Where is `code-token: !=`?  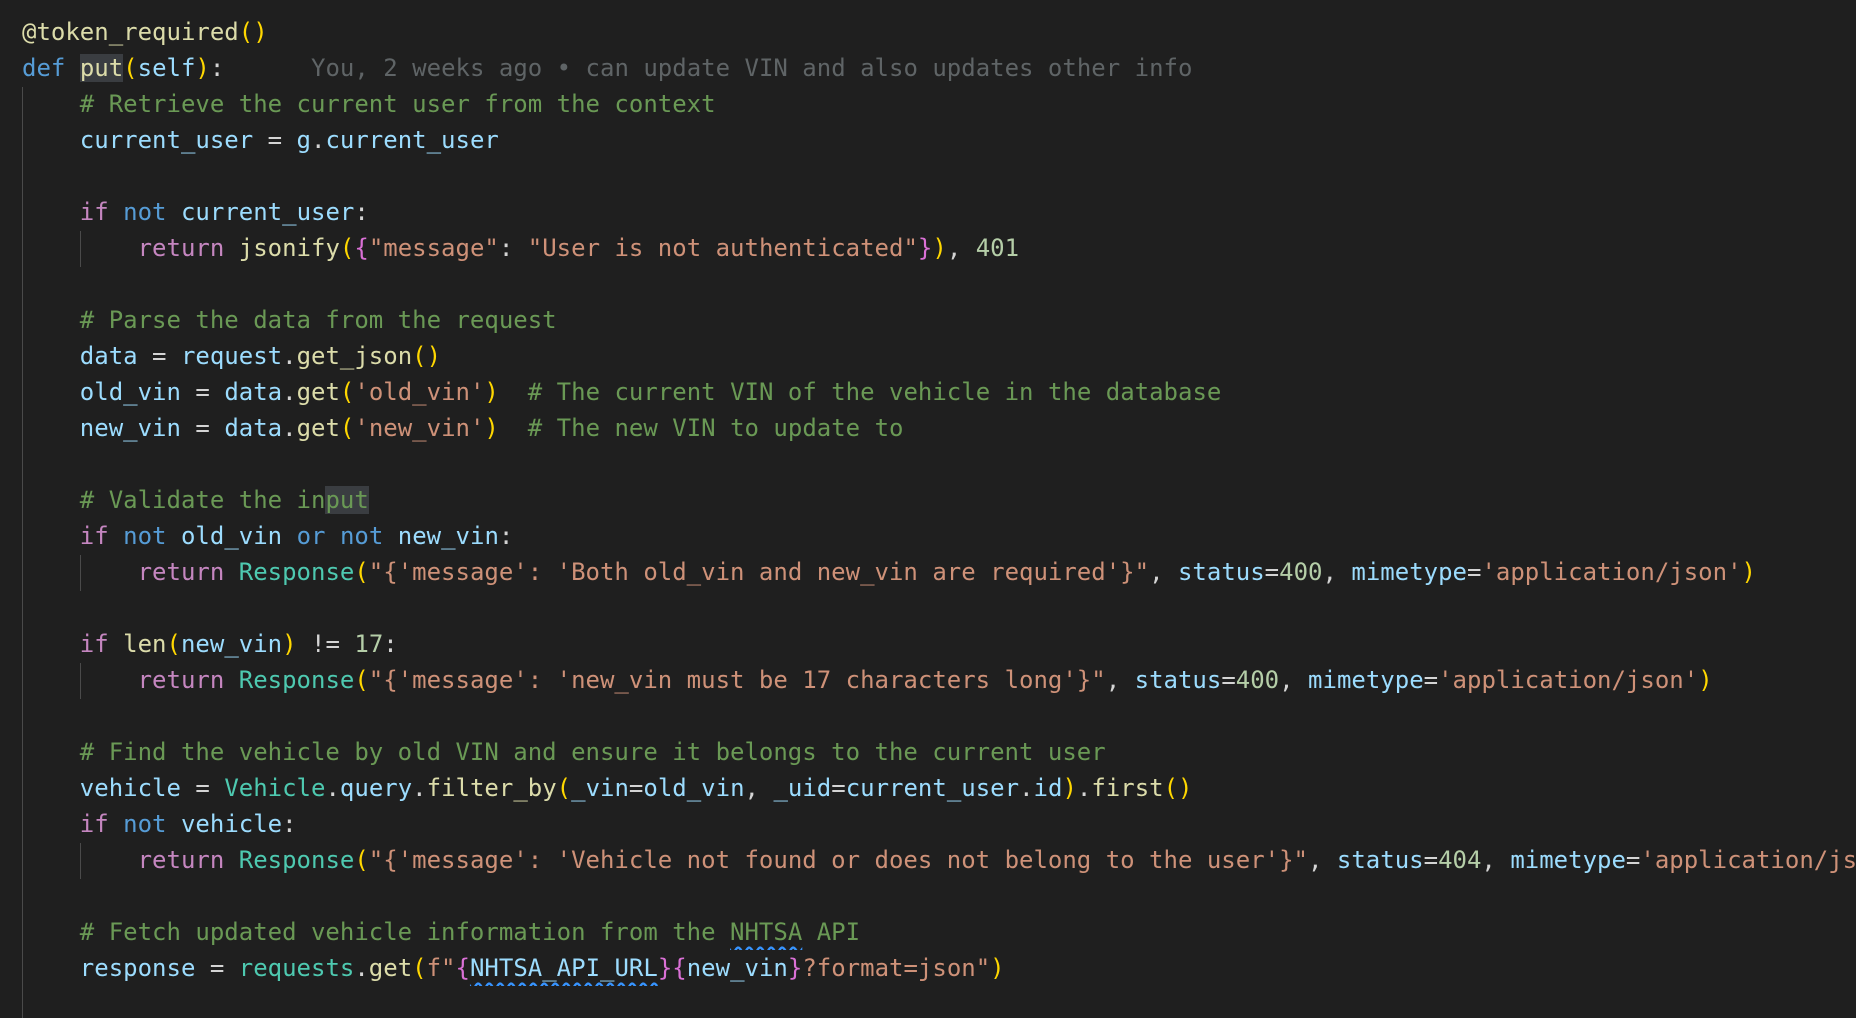
code-token: != is located at coordinates (325, 644).